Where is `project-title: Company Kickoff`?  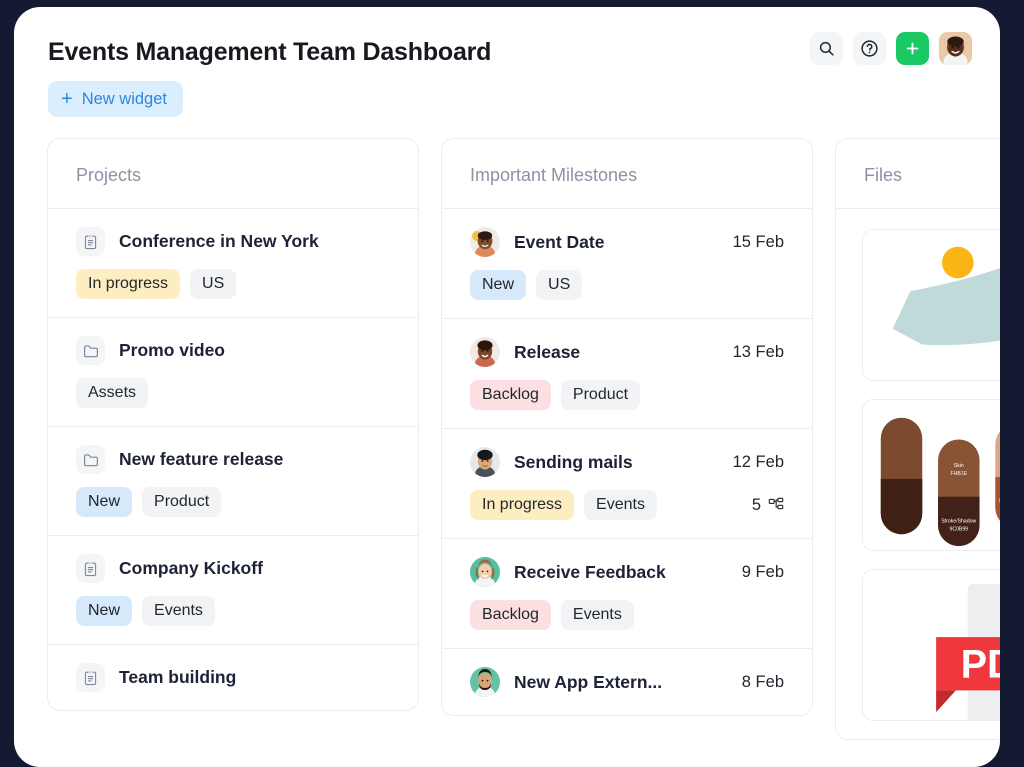
project-title: Company Kickoff is located at coordinates (191, 568).